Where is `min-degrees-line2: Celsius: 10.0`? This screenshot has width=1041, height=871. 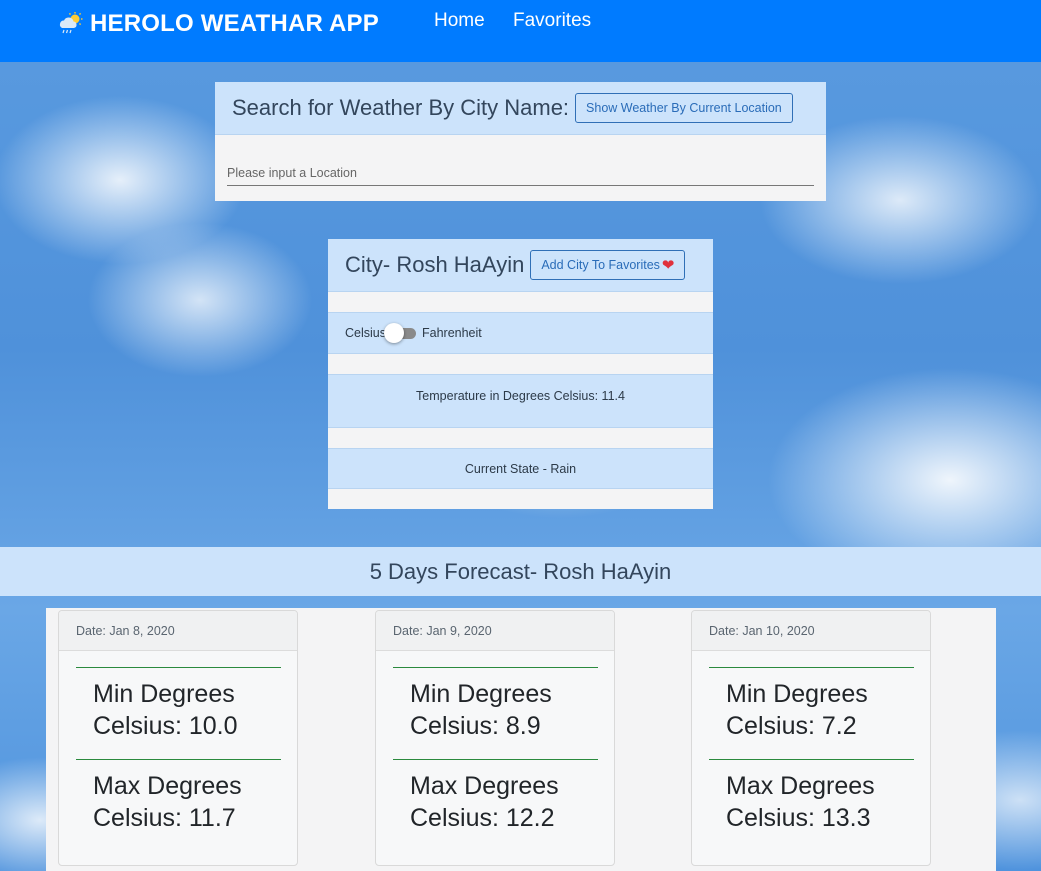
min-degrees-line2: Celsius: 10.0 is located at coordinates (165, 726).